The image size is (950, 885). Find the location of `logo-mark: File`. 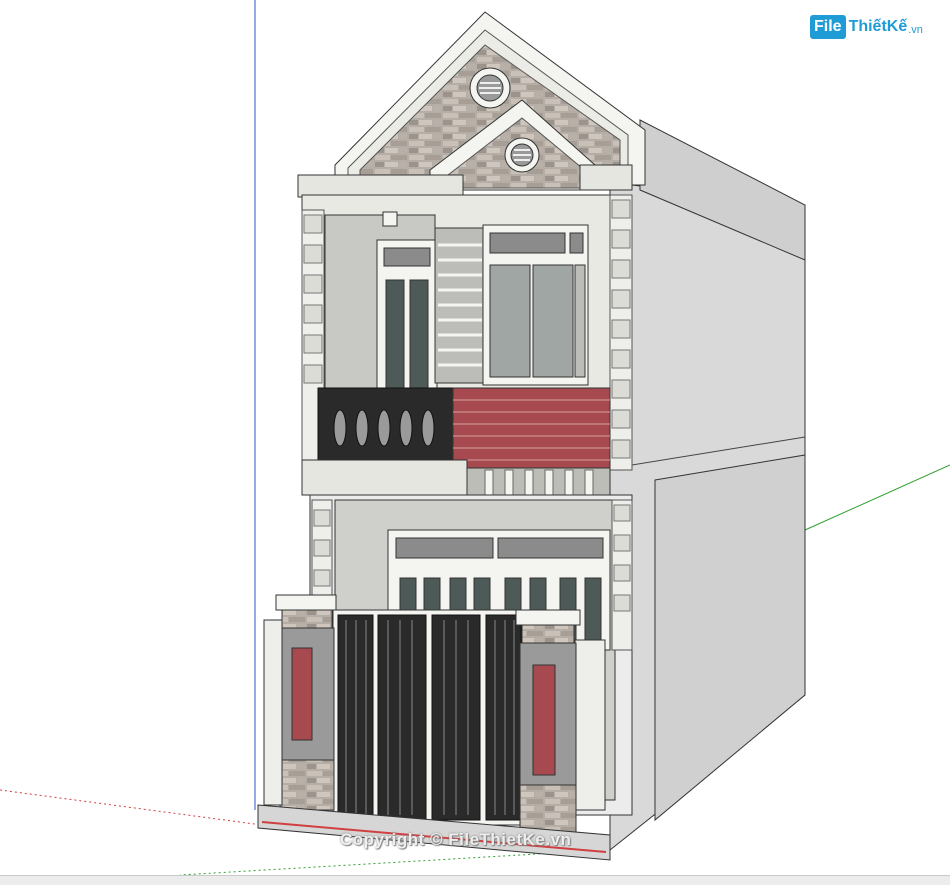

logo-mark: File is located at coordinates (828, 27).